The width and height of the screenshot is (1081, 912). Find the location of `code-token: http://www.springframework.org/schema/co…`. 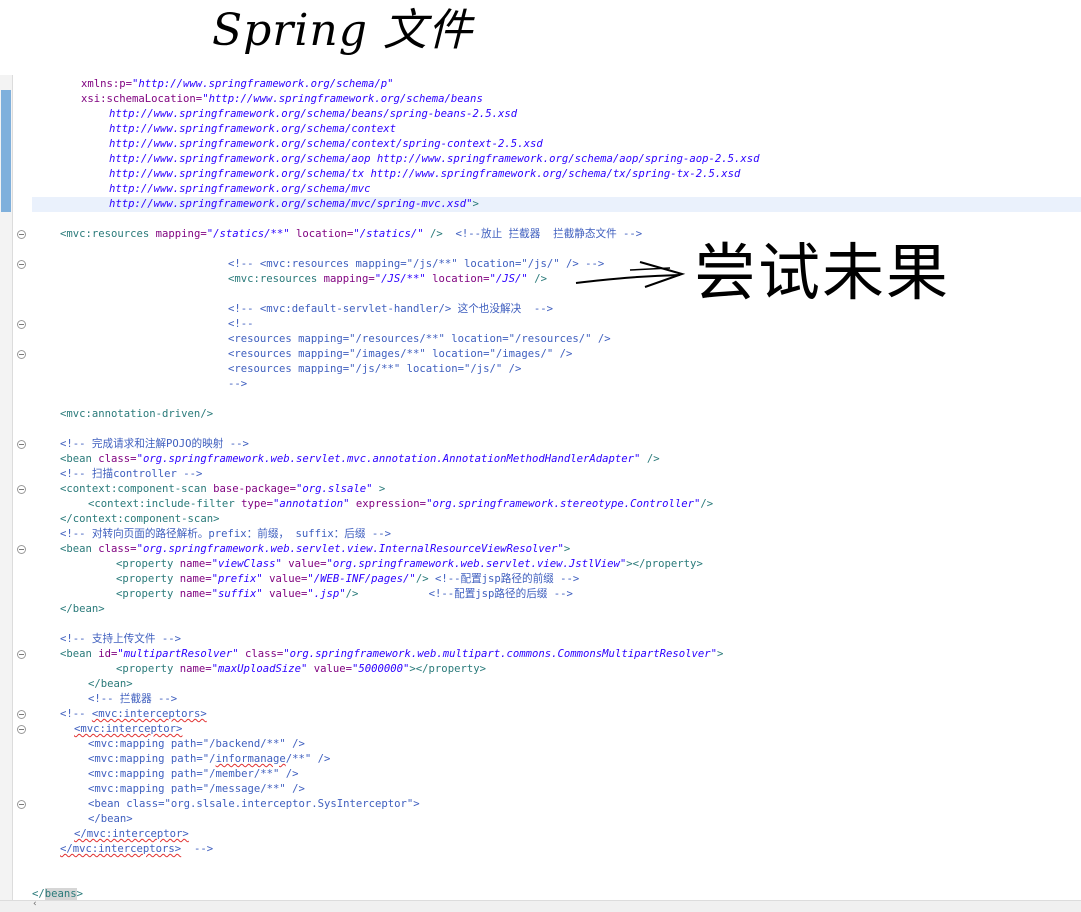

code-token: http://www.springframework.org/schema/co… is located at coordinates (326, 144).